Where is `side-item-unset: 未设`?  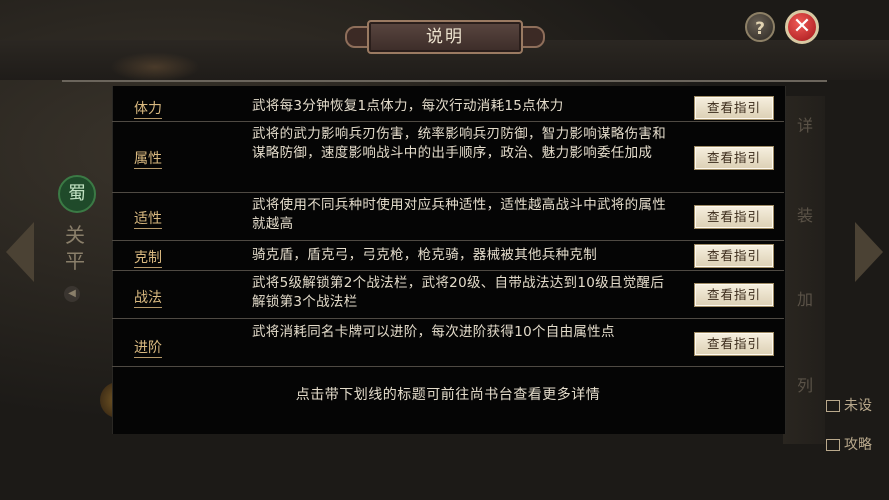 side-item-unset: 未设 is located at coordinates (849, 405).